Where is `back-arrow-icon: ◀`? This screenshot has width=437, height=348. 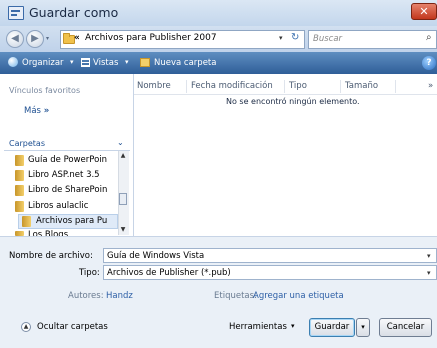 back-arrow-icon: ◀ is located at coordinates (15, 38).